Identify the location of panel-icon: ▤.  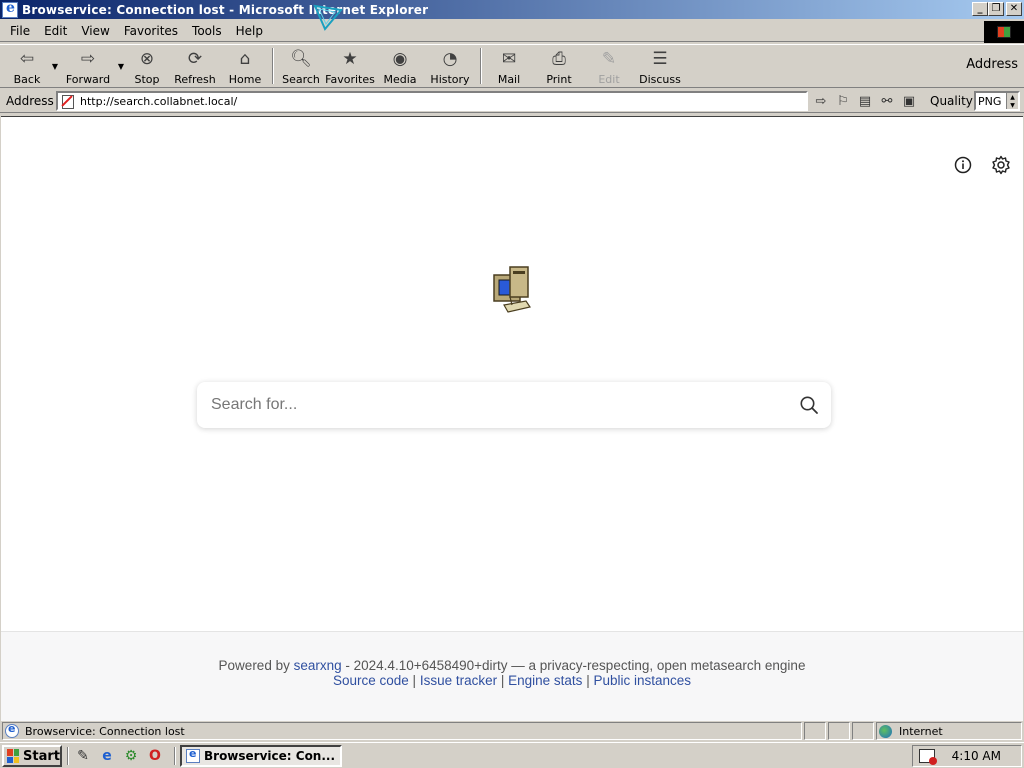
(865, 101).